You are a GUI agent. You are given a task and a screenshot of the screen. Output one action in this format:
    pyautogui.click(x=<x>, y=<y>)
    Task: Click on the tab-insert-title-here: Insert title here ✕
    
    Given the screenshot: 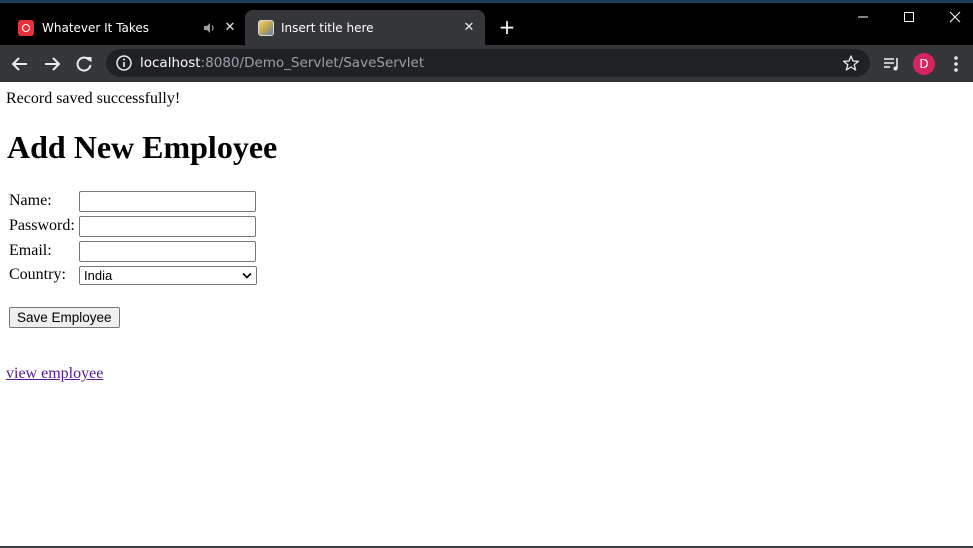 What is the action you would take?
    pyautogui.click(x=365, y=27)
    